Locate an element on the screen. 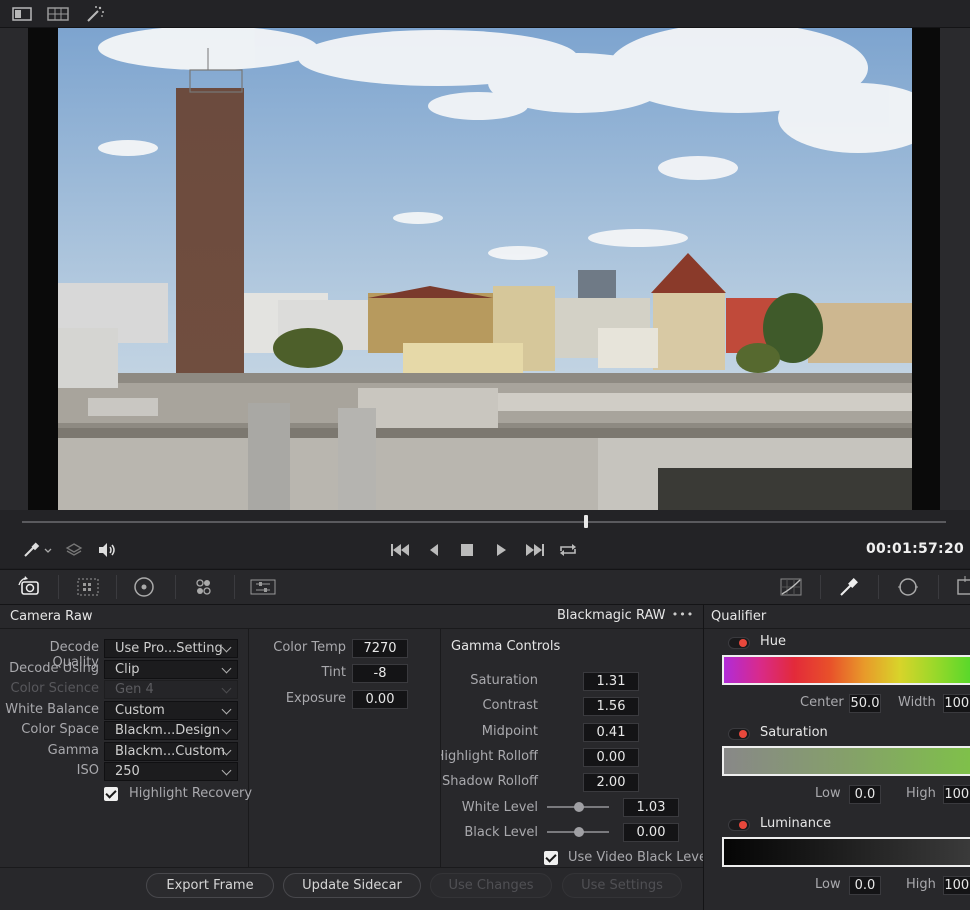  color-space-dropdown: Blackm...Design is located at coordinates (171, 730).